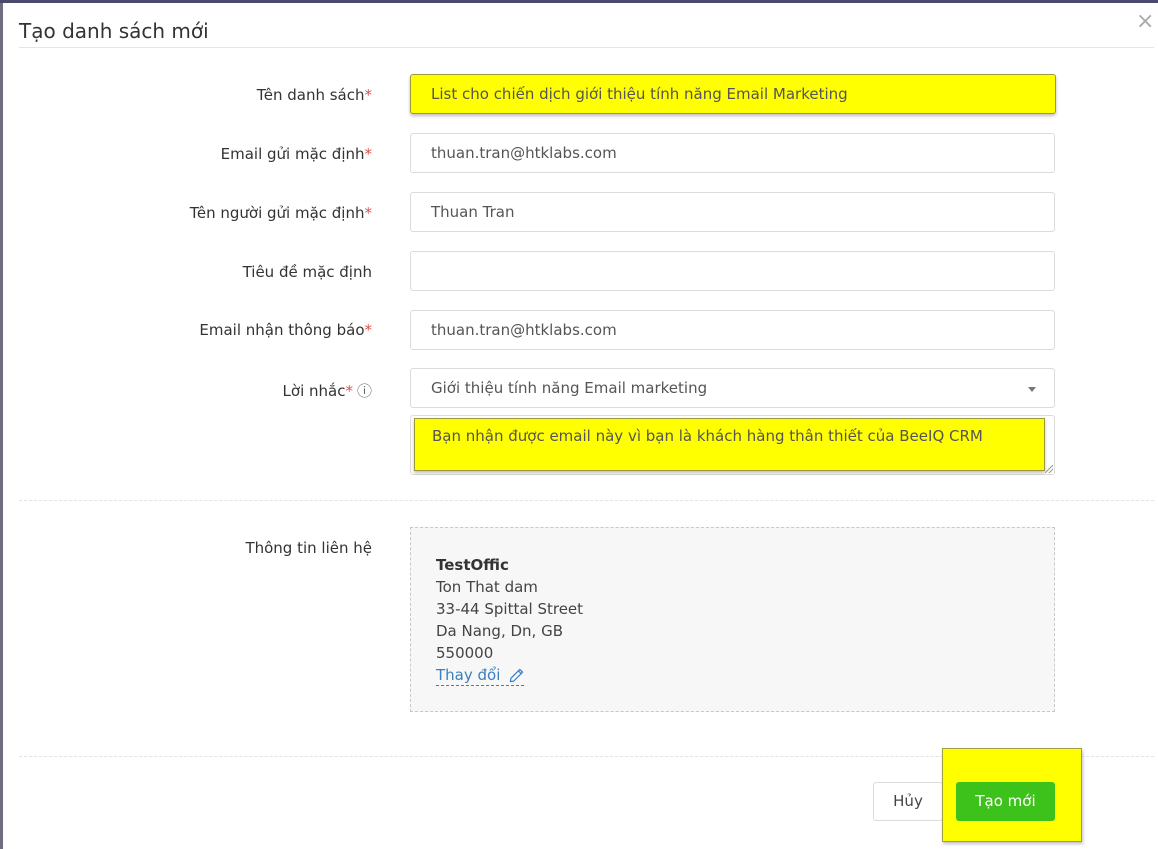 This screenshot has height=849, width=1158. I want to click on chevron-down-icon, so click(1032, 389).